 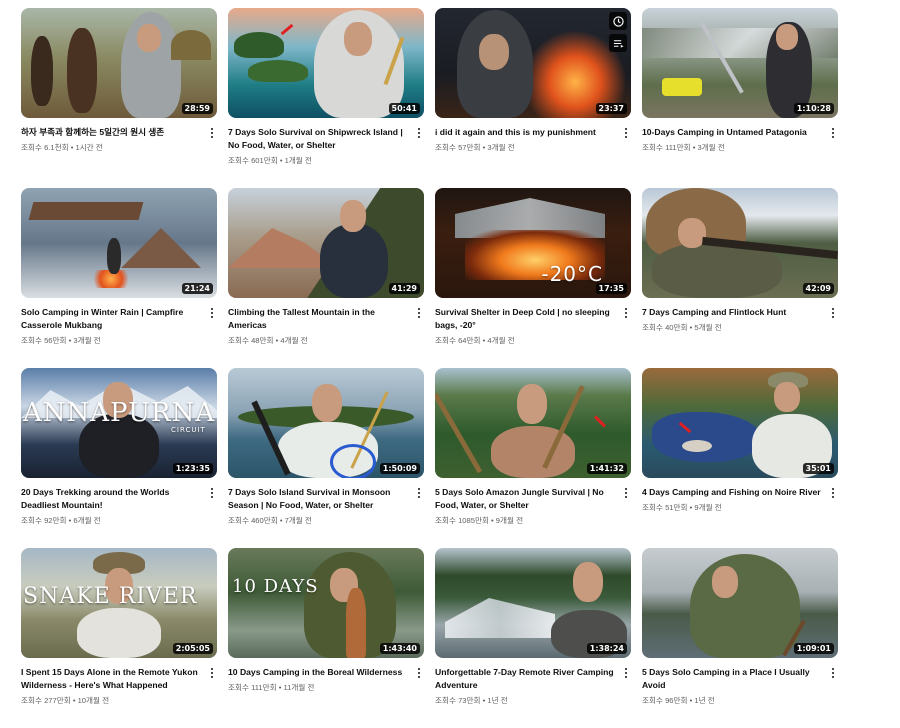 I want to click on duration-badge: 1:09:01, so click(x=813, y=648).